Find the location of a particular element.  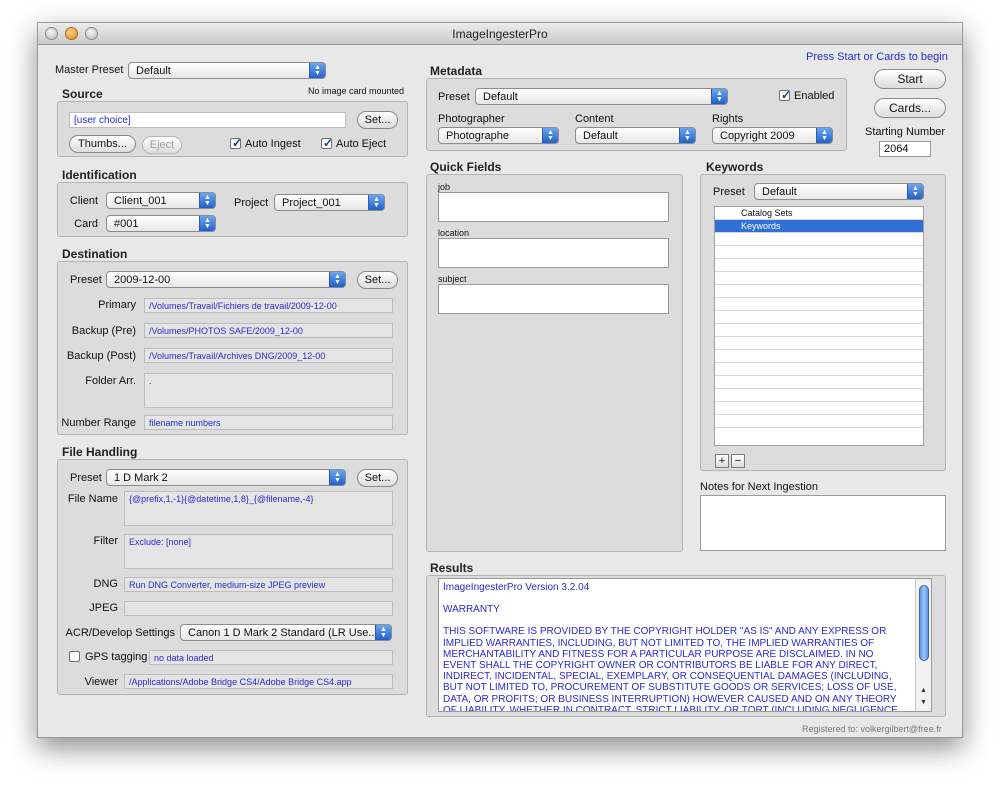

auto-ingest-label: Auto Ingest is located at coordinates (273, 144).